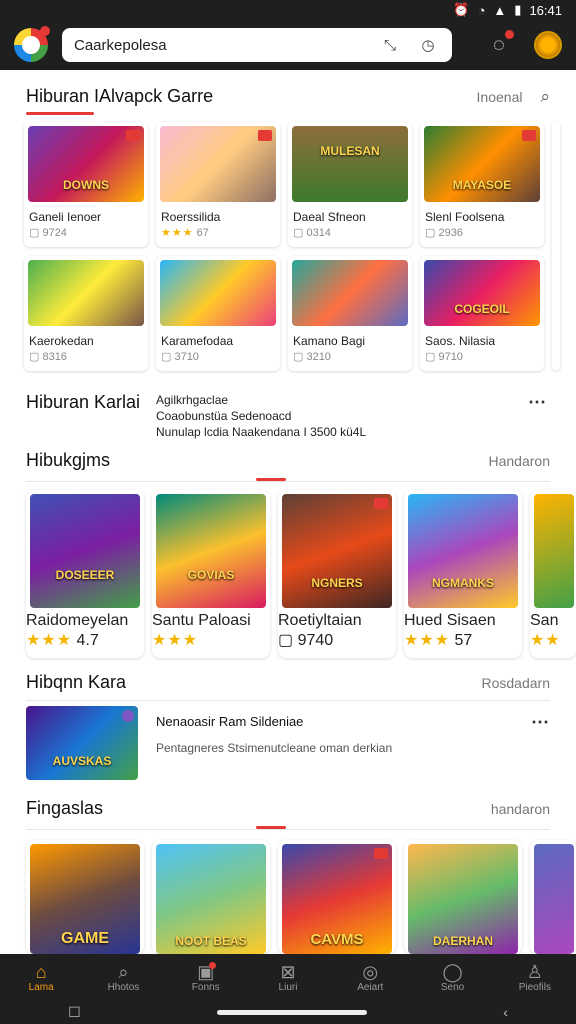 Image resolution: width=576 pixels, height=1024 pixels. I want to click on thumb-title: CAVMS, so click(337, 939).